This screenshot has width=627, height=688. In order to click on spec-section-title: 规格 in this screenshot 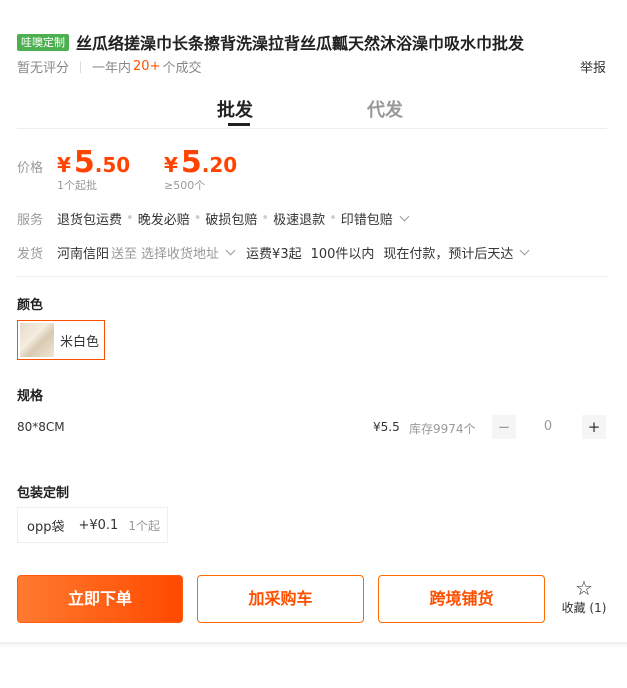, I will do `click(30, 396)`.